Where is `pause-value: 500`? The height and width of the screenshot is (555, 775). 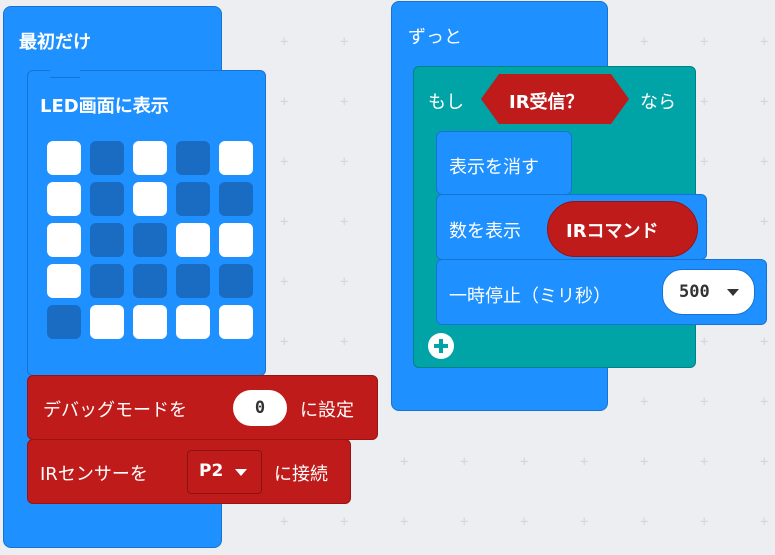
pause-value: 500 is located at coordinates (694, 292).